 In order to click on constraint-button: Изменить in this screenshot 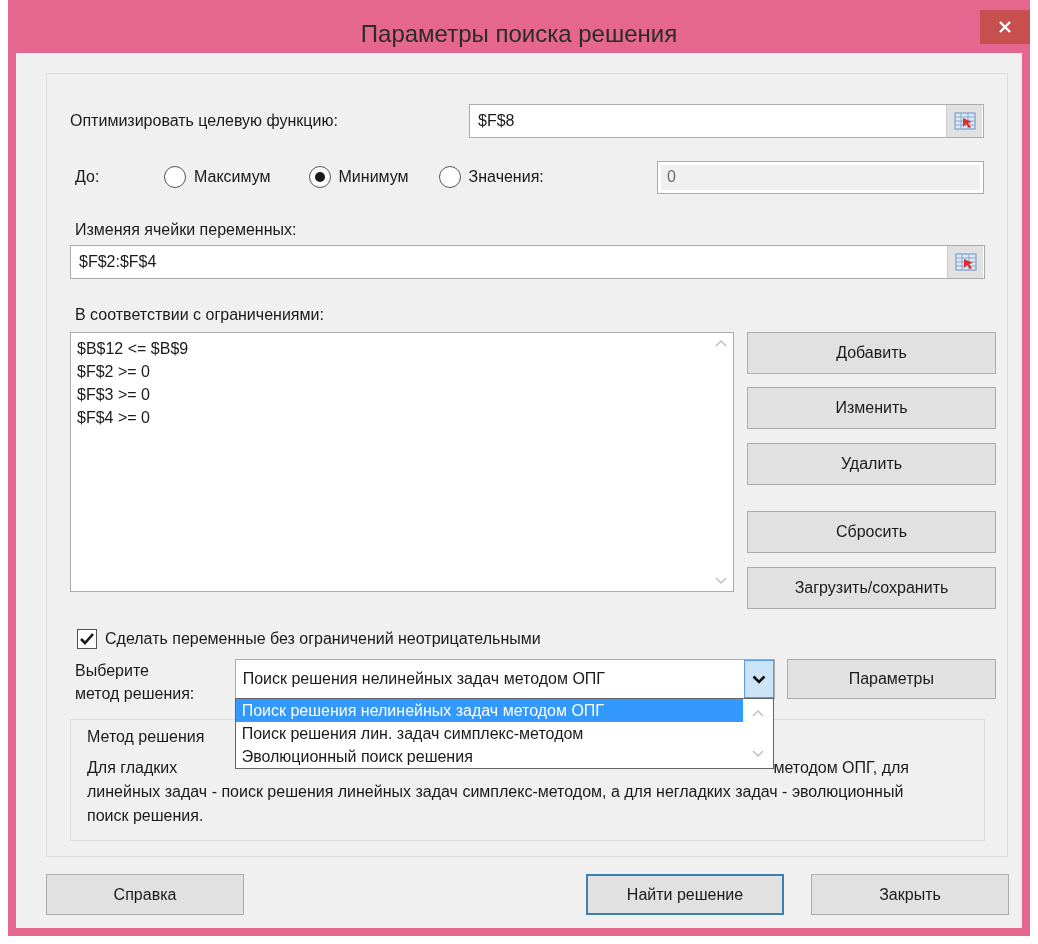, I will do `click(871, 408)`.